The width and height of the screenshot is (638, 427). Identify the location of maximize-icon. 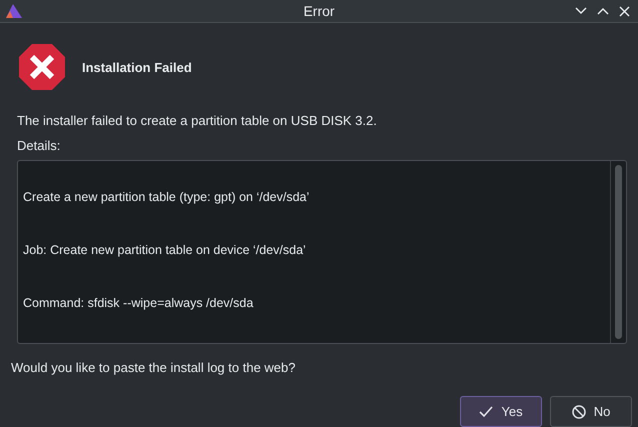
(603, 11).